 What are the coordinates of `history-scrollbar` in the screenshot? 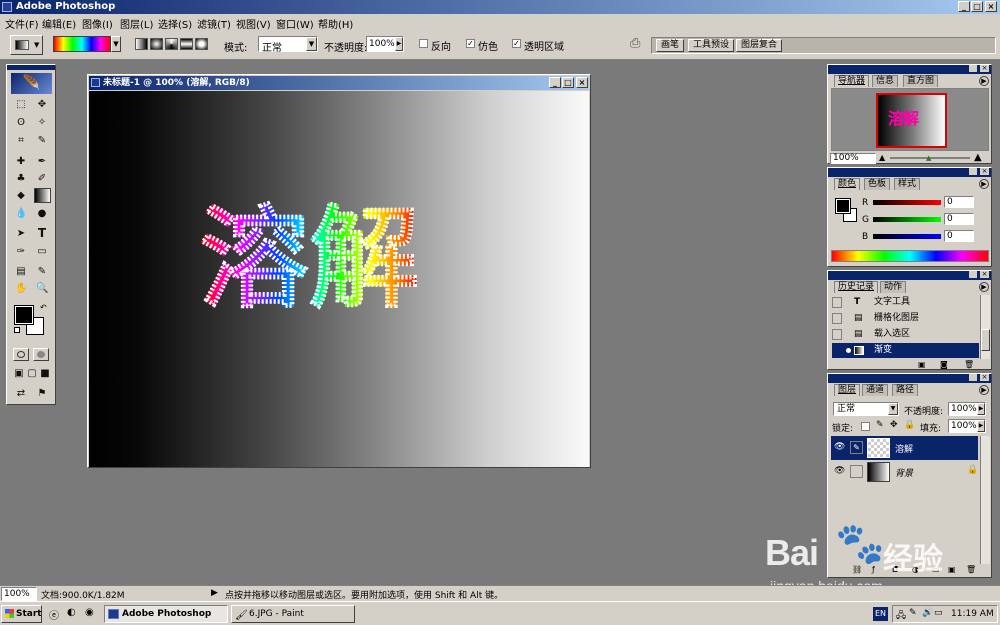 It's located at (985, 327).